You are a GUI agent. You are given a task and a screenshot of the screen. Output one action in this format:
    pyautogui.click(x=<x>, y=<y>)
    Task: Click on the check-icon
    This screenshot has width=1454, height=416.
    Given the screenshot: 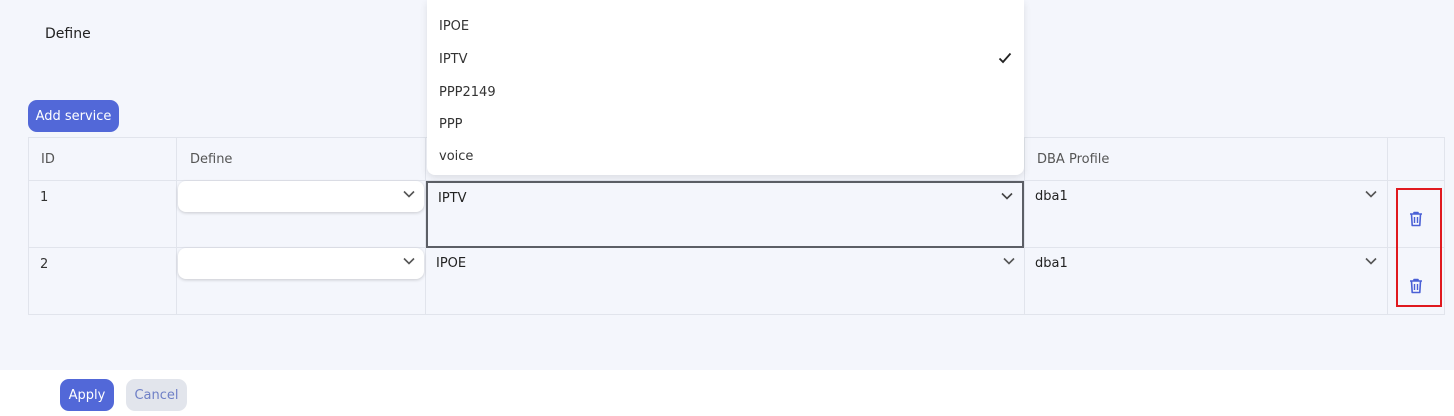 What is the action you would take?
    pyautogui.click(x=1005, y=58)
    